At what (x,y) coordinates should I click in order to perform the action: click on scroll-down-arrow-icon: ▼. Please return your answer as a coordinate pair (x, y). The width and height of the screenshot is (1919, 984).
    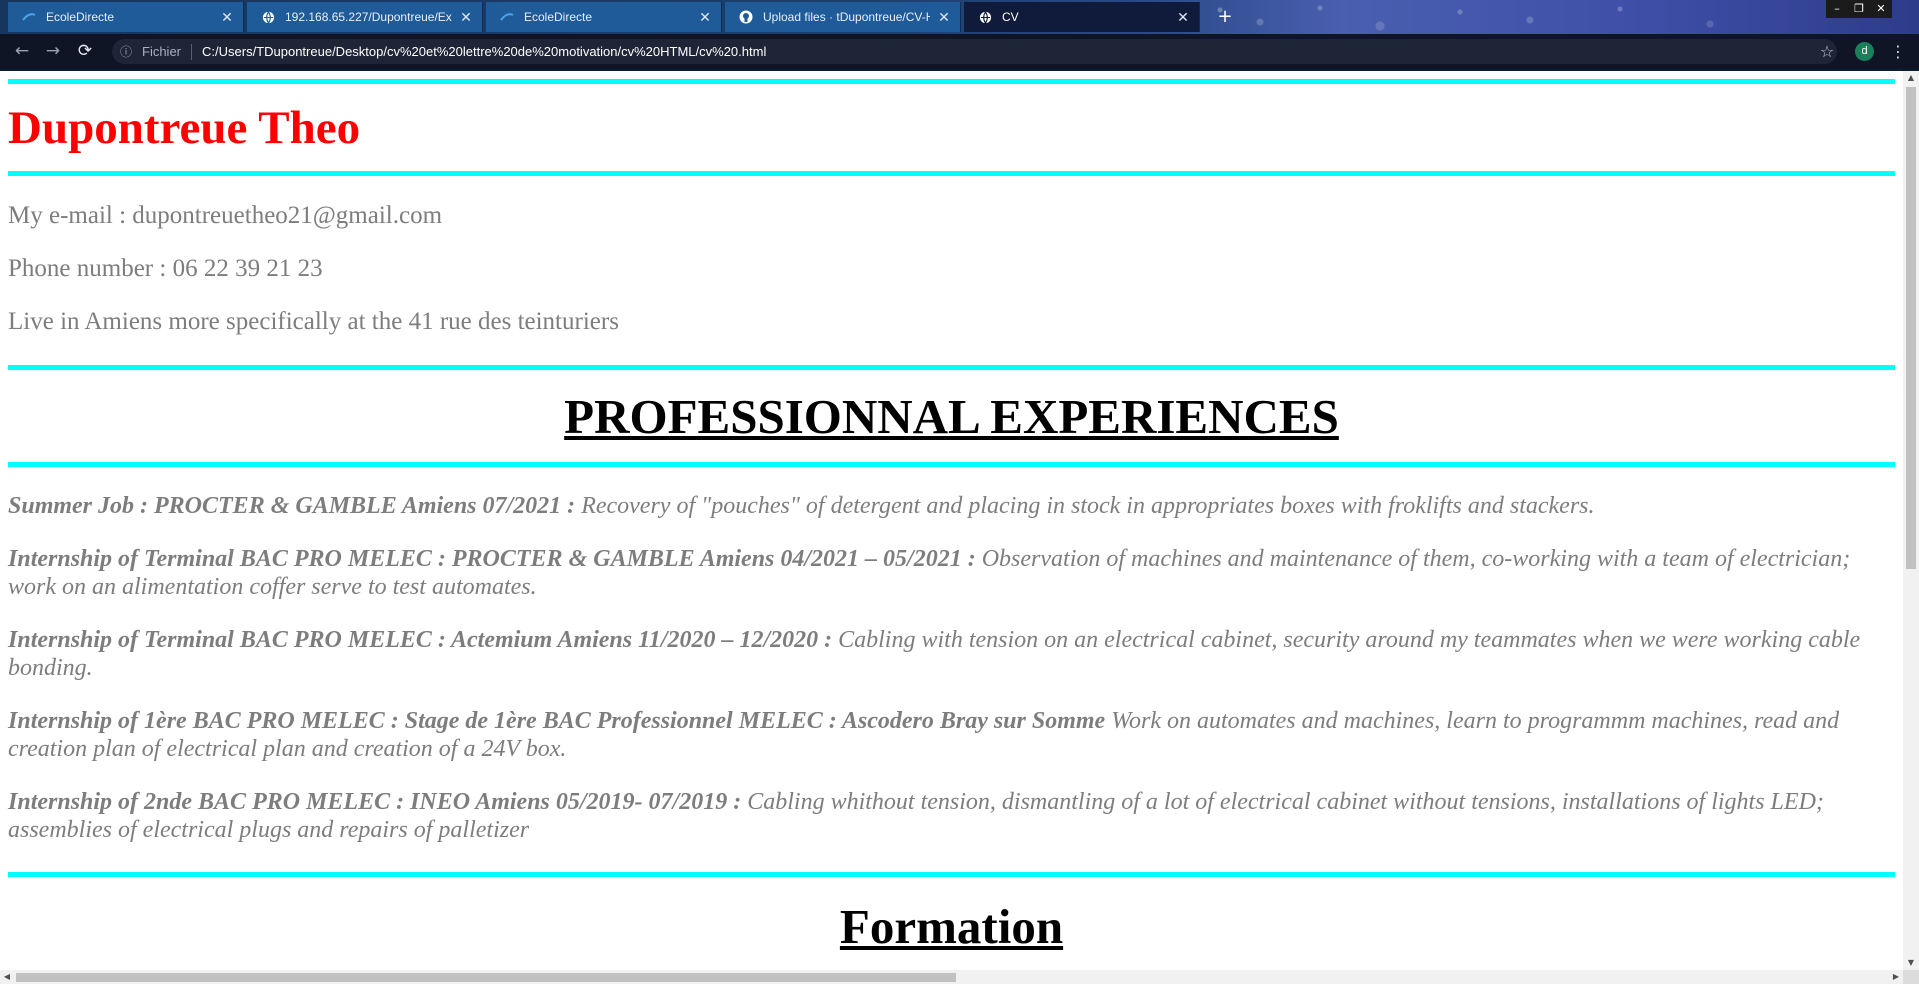
    Looking at the image, I should click on (1911, 963).